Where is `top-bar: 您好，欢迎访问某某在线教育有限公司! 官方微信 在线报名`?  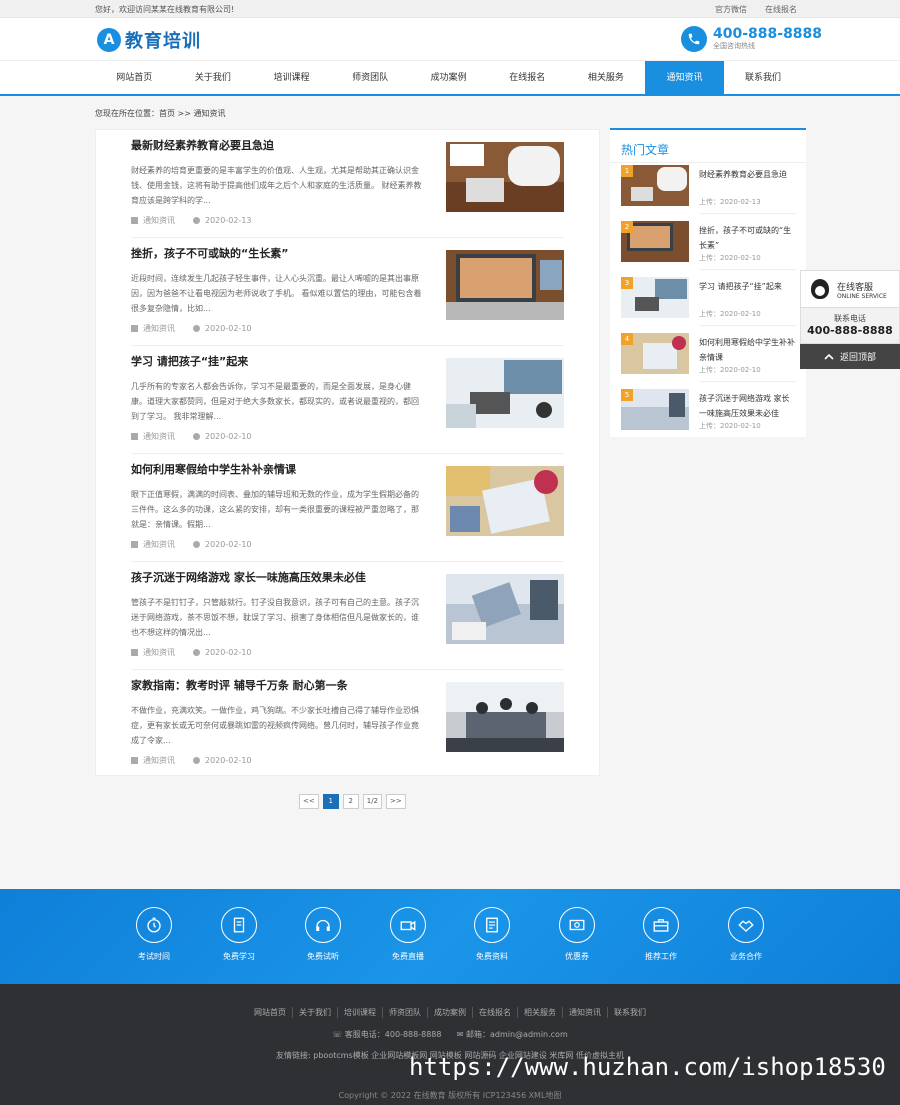 top-bar: 您好，欢迎访问某某在线教育有限公司! 官方微信 在线报名 is located at coordinates (450, 9).